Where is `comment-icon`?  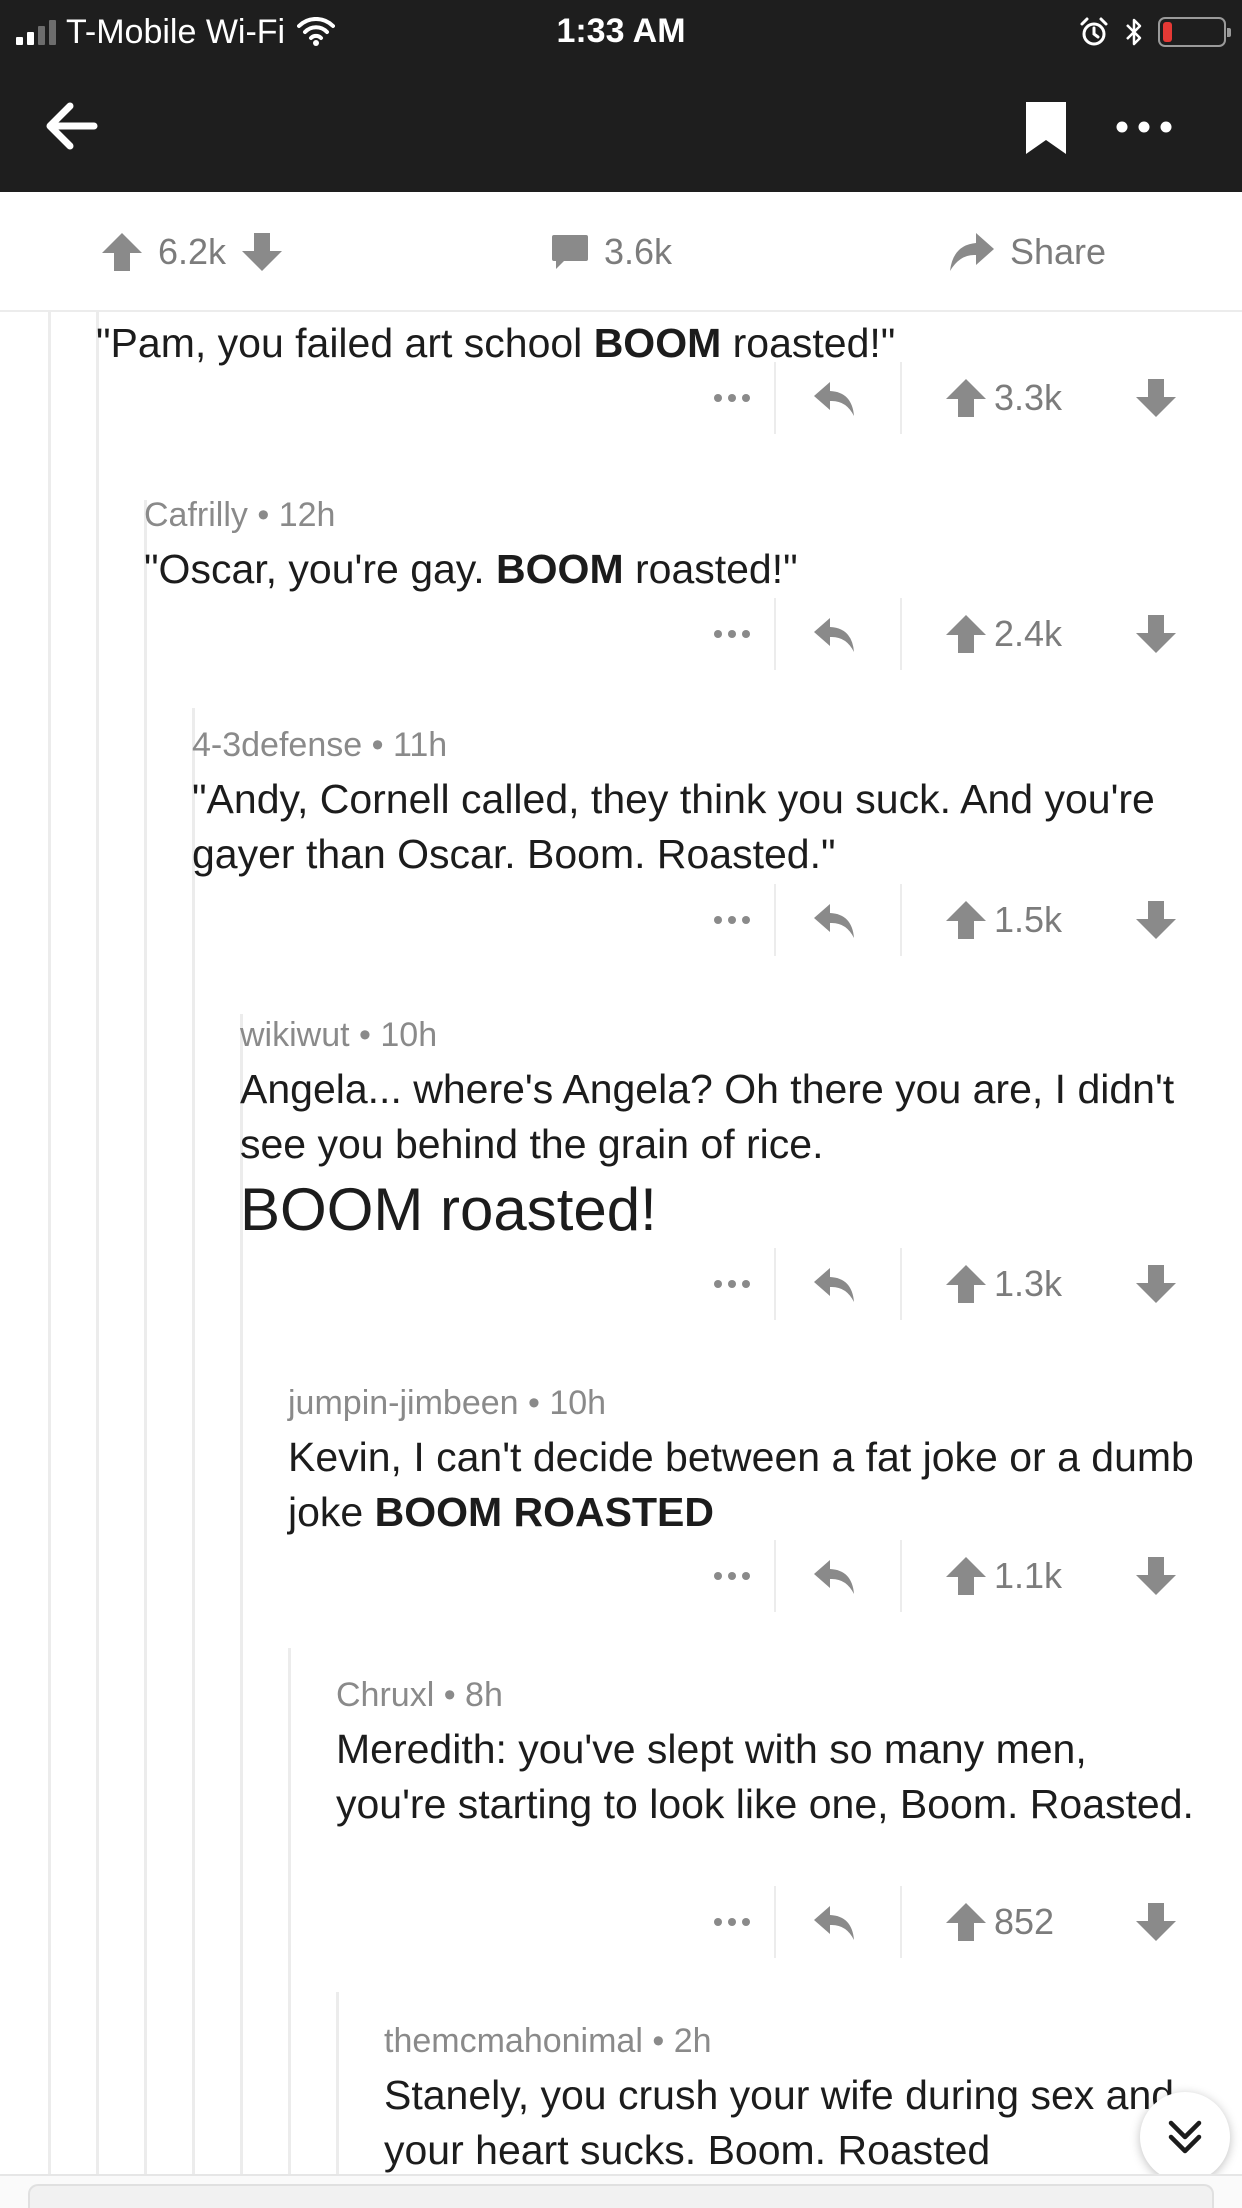 comment-icon is located at coordinates (570, 252).